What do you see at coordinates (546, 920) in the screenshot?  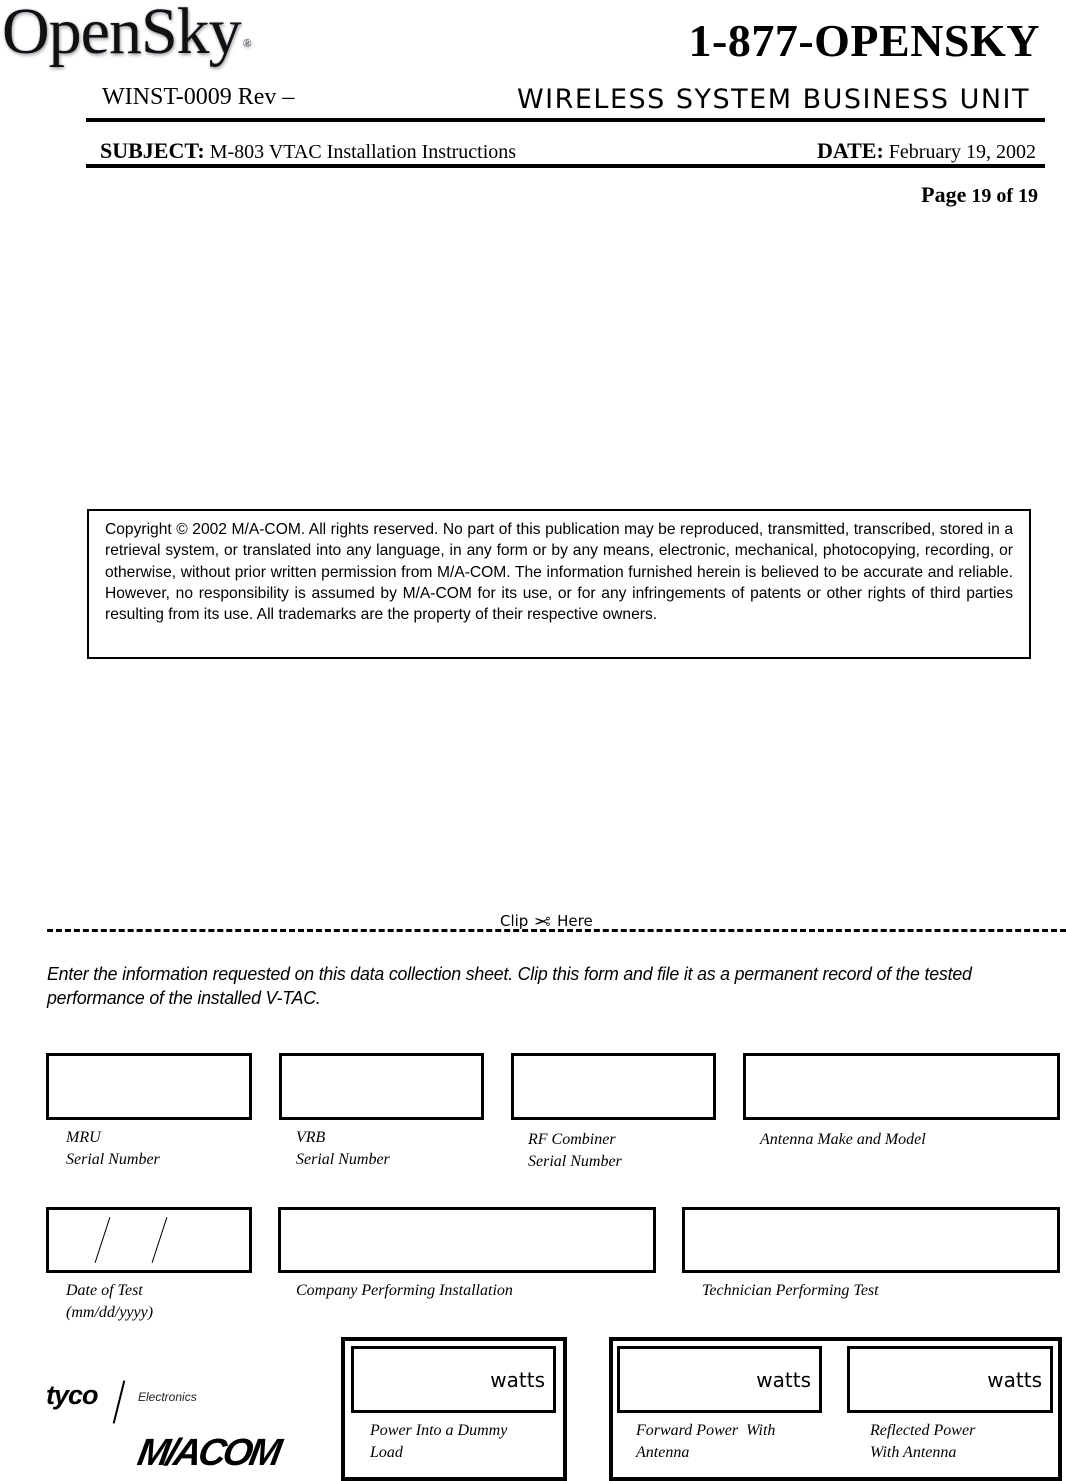 I see `clip-here-label: Clip ✂ Here` at bounding box center [546, 920].